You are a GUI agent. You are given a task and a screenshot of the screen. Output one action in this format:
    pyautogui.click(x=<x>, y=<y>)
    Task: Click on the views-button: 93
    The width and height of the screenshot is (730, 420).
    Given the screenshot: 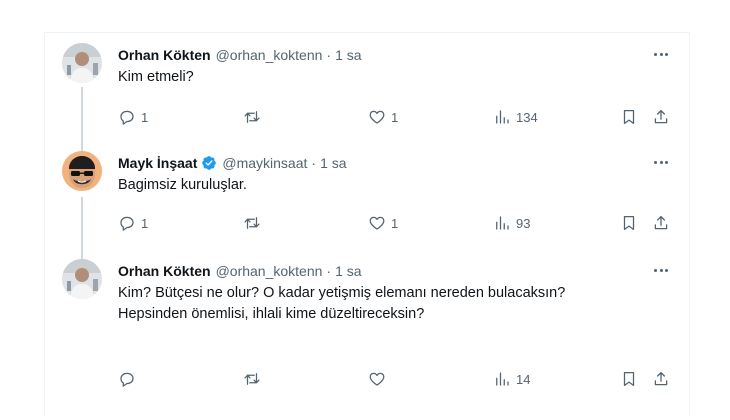 What is the action you would take?
    pyautogui.click(x=511, y=223)
    